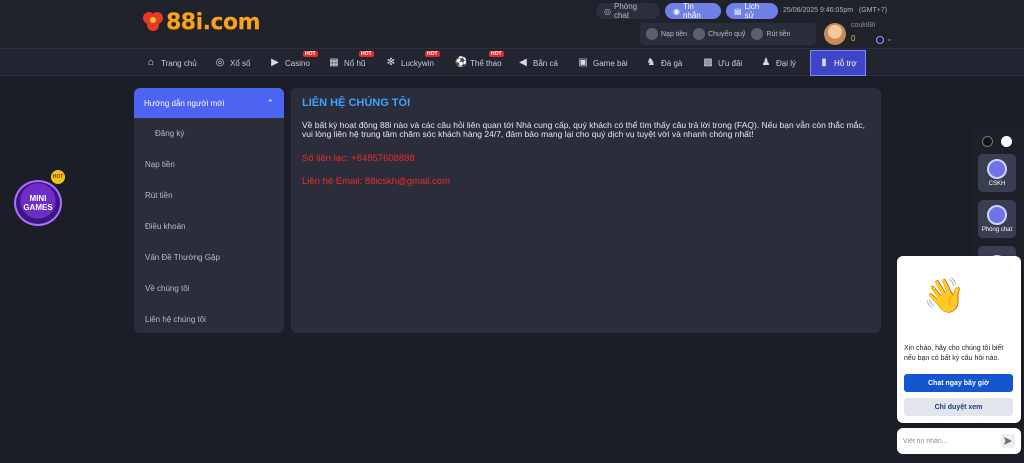  Describe the element at coordinates (209, 318) in the screenshot. I see `sidebar-item-contact-us: Liên hệ chúng tôi` at that location.